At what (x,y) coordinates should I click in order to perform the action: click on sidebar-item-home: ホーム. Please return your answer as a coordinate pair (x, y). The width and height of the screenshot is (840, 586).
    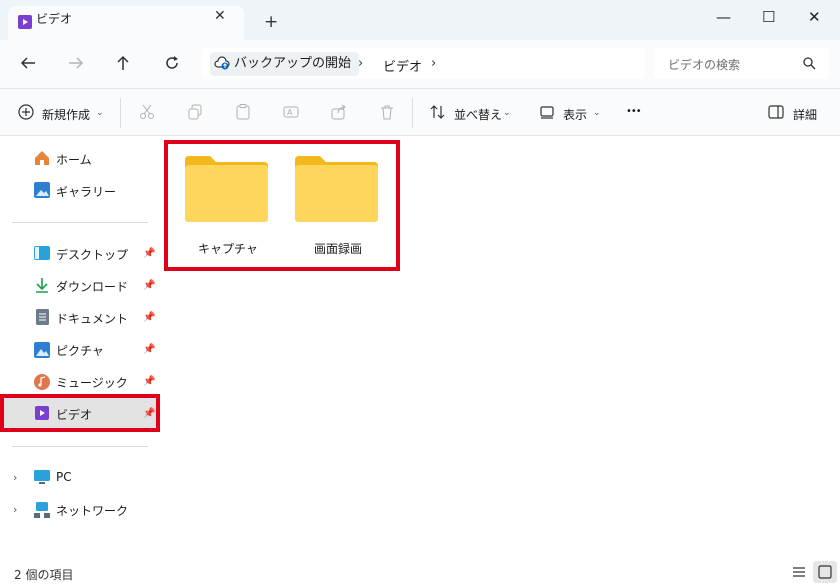
    Looking at the image, I should click on (74, 159).